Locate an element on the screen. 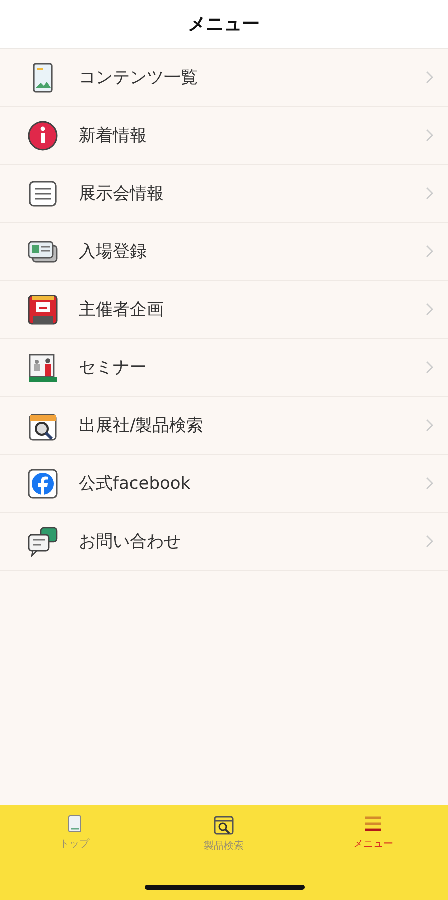 The height and width of the screenshot is (900, 448). menu-item-label: コンテンツ一覧 is located at coordinates (139, 78).